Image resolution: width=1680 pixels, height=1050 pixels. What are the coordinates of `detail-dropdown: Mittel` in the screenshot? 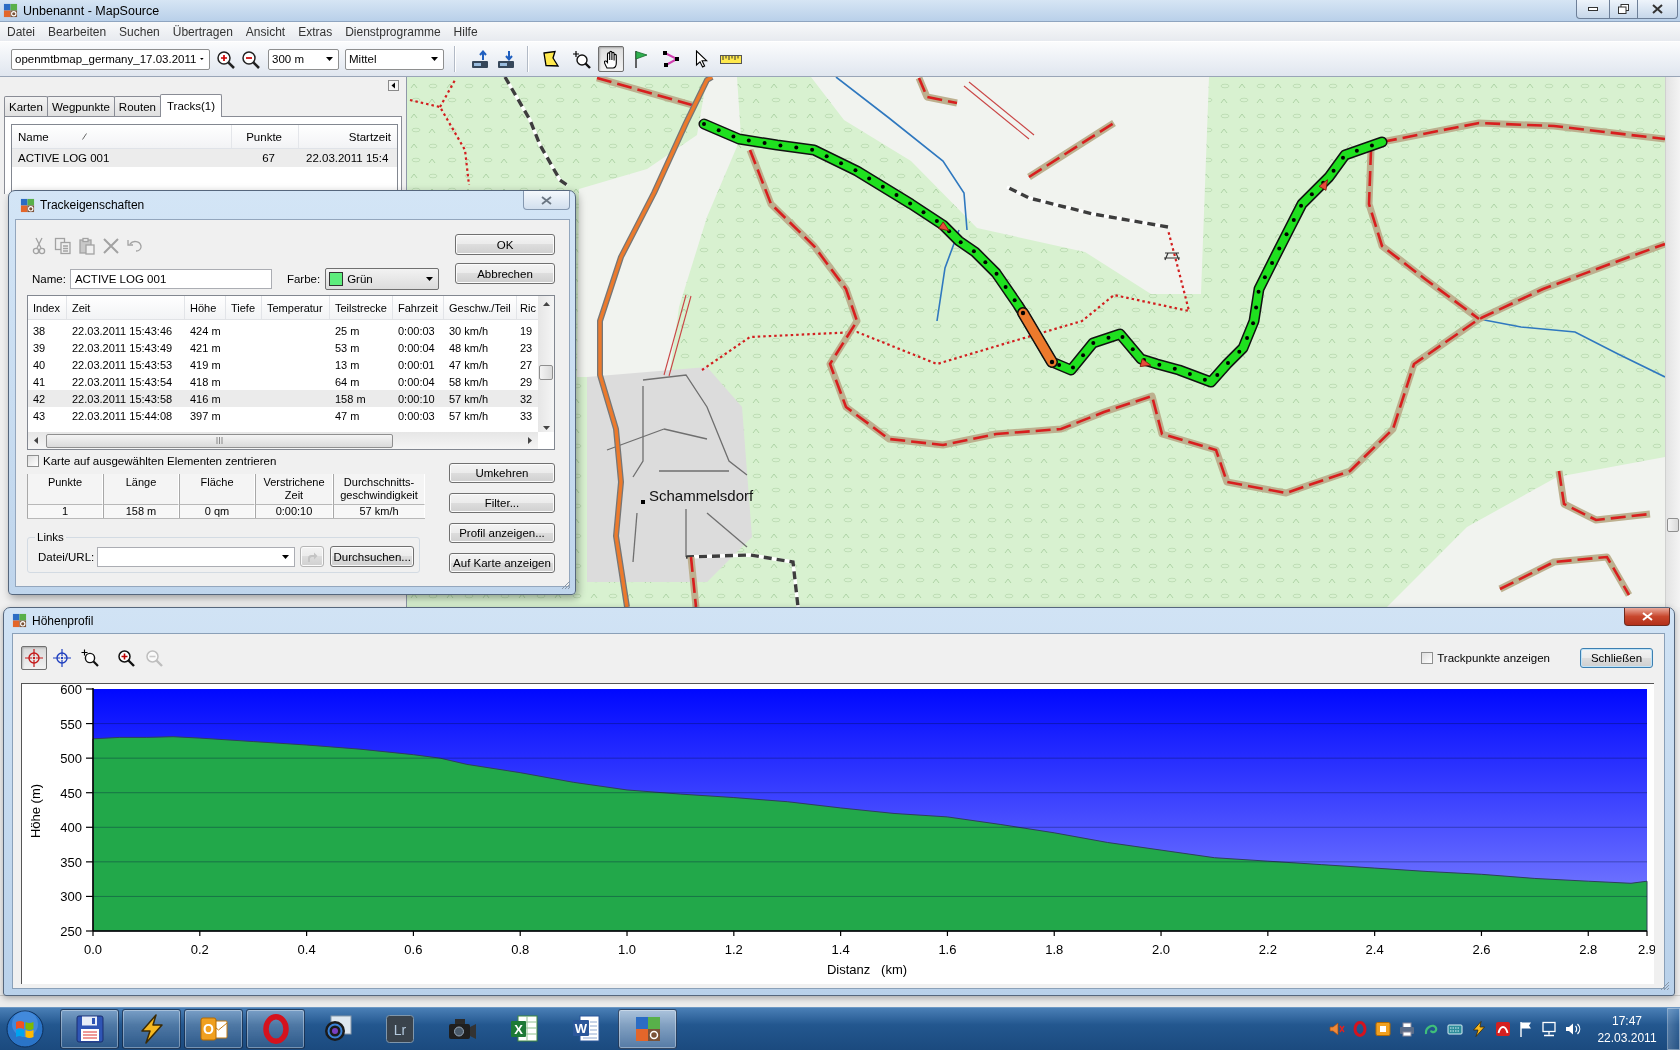 It's located at (394, 59).